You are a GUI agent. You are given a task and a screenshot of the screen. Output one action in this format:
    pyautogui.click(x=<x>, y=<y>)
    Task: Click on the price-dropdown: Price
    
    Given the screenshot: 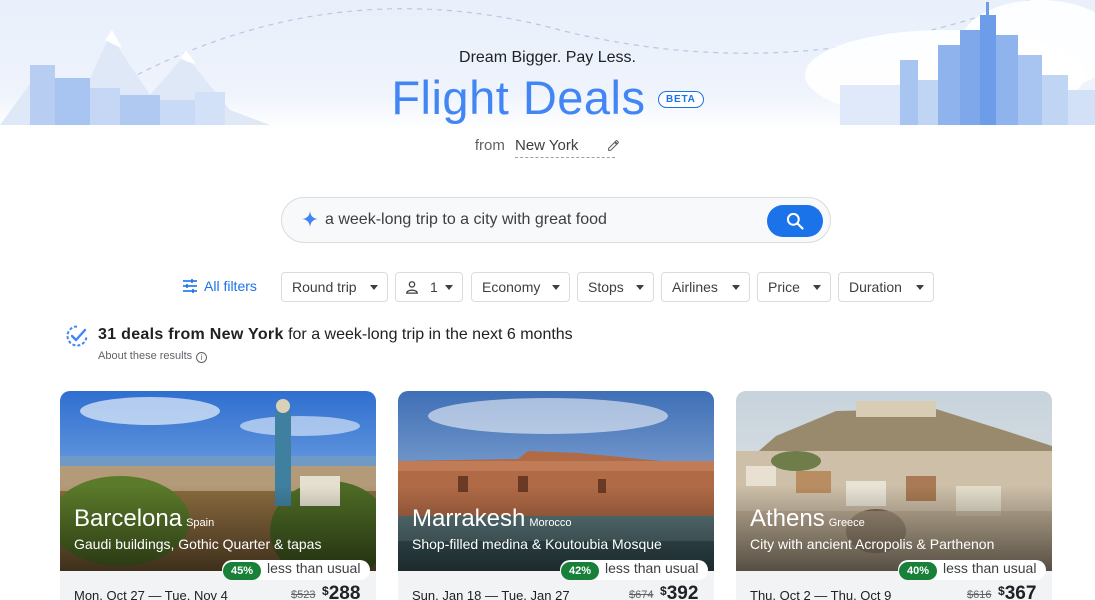 What is the action you would take?
    pyautogui.click(x=794, y=287)
    